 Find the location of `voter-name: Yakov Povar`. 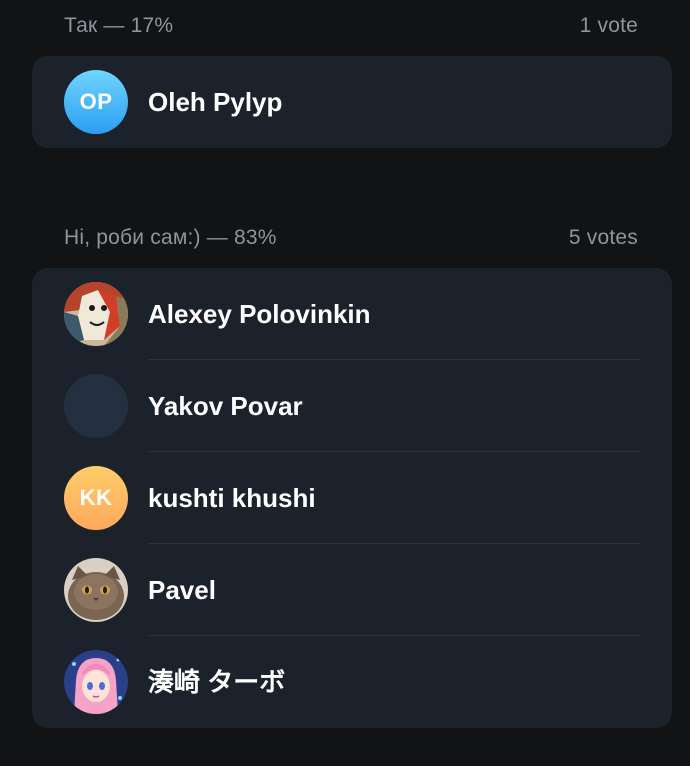

voter-name: Yakov Povar is located at coordinates (225, 406).